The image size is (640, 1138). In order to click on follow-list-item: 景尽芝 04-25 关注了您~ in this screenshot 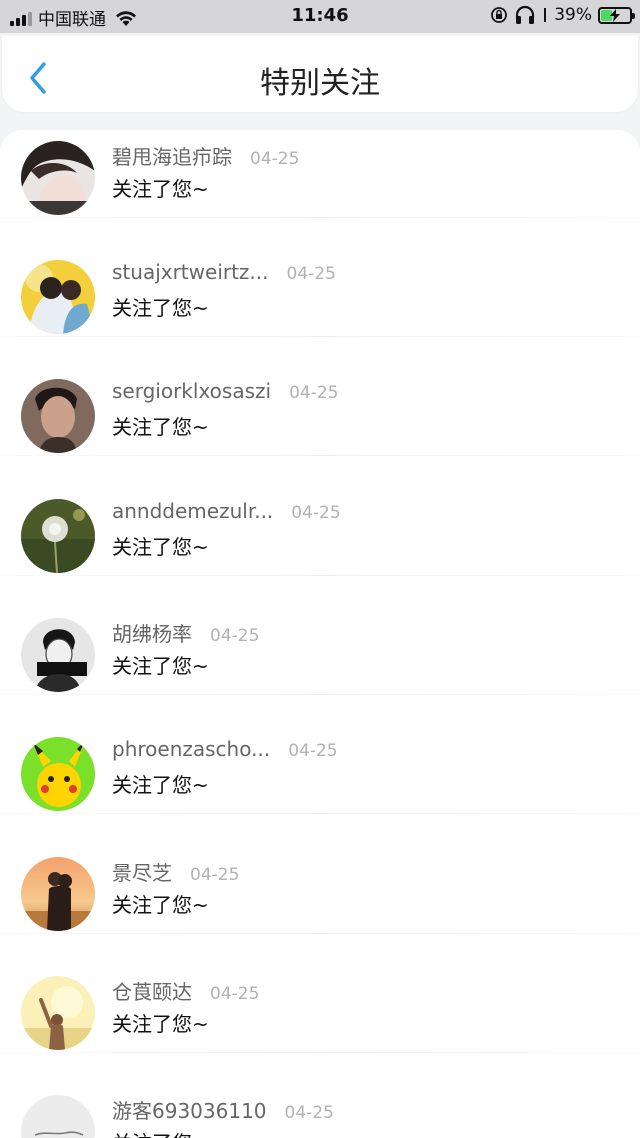, I will do `click(320, 874)`.